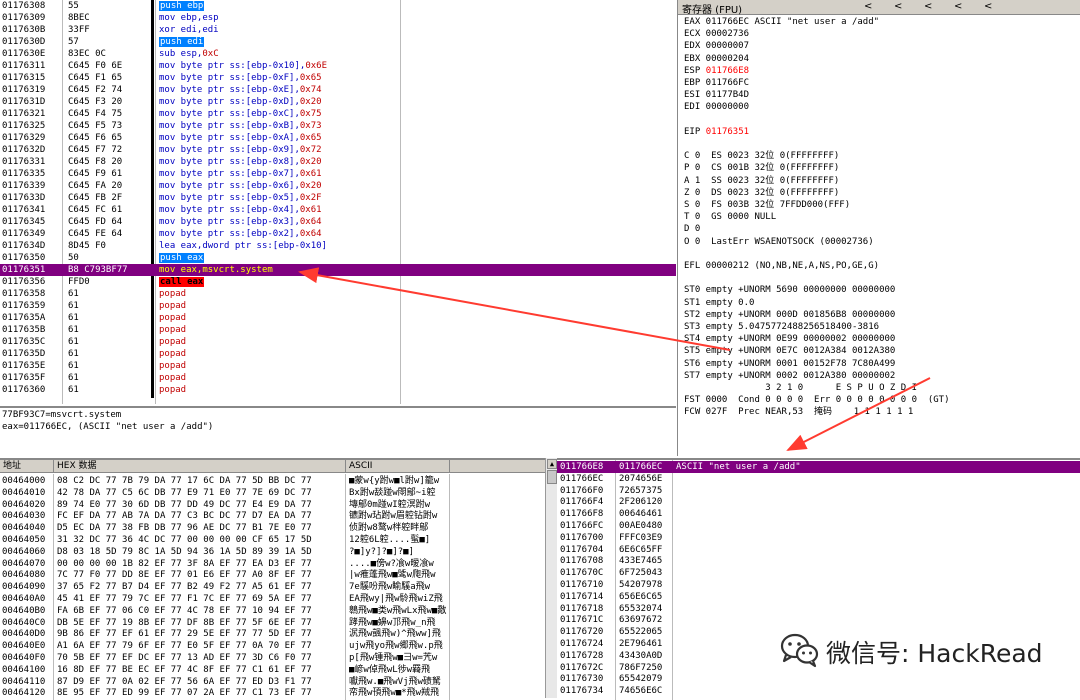 Image resolution: width=1080 pixels, height=700 pixels. What do you see at coordinates (789, 290) in the screenshot?
I see `register-line: ST0 empty +UNORM 5690 00000000 00000000` at bounding box center [789, 290].